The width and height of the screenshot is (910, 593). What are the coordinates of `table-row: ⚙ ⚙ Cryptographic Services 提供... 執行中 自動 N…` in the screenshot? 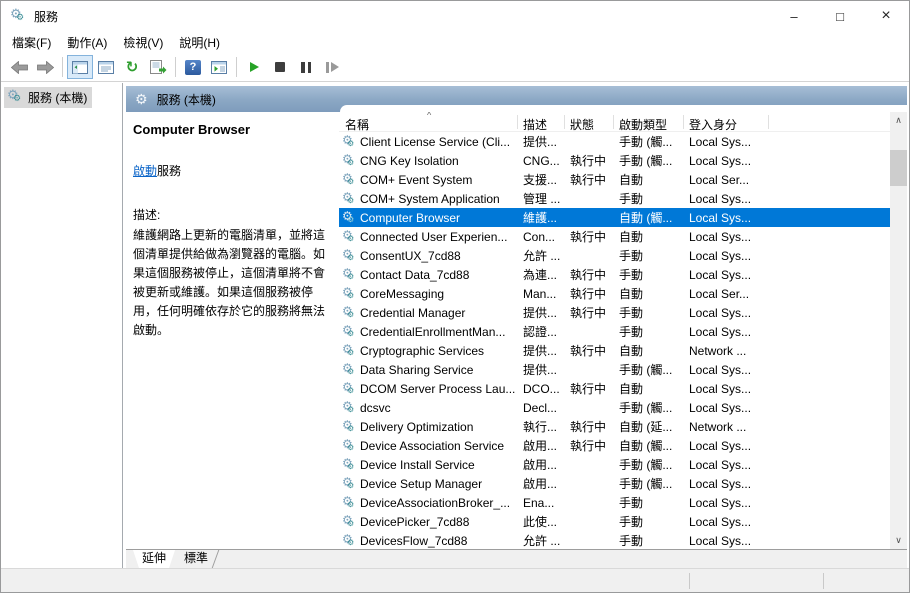 It's located at (614, 350).